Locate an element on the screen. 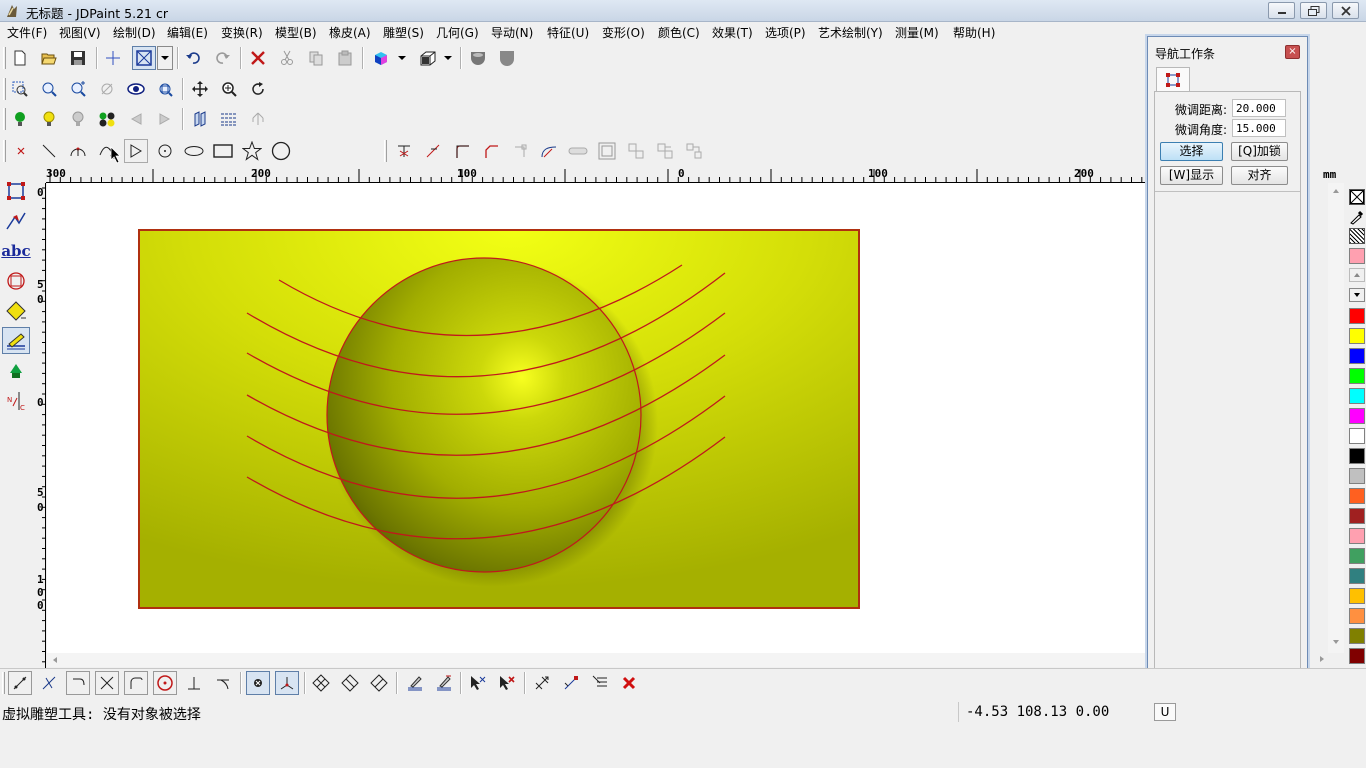 Image resolution: width=1366 pixels, height=768 pixels. rotate-object-tool is located at coordinates (16, 280).